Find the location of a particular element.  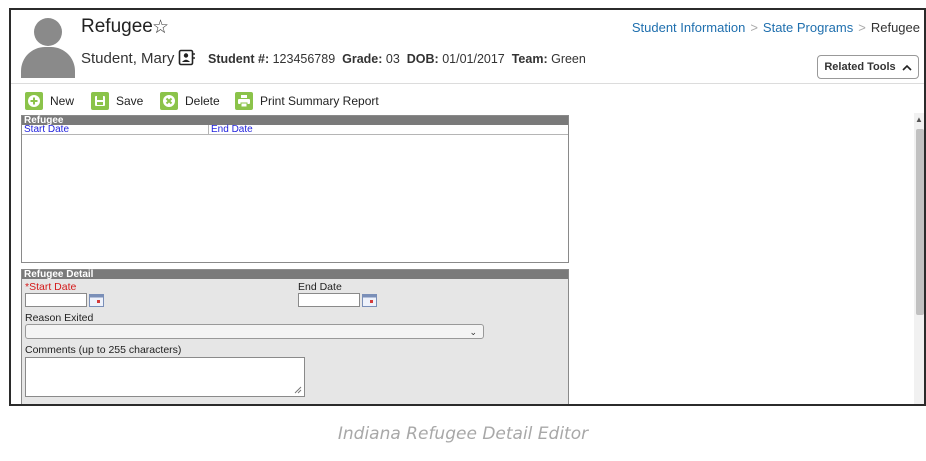

print-icon is located at coordinates (244, 101).